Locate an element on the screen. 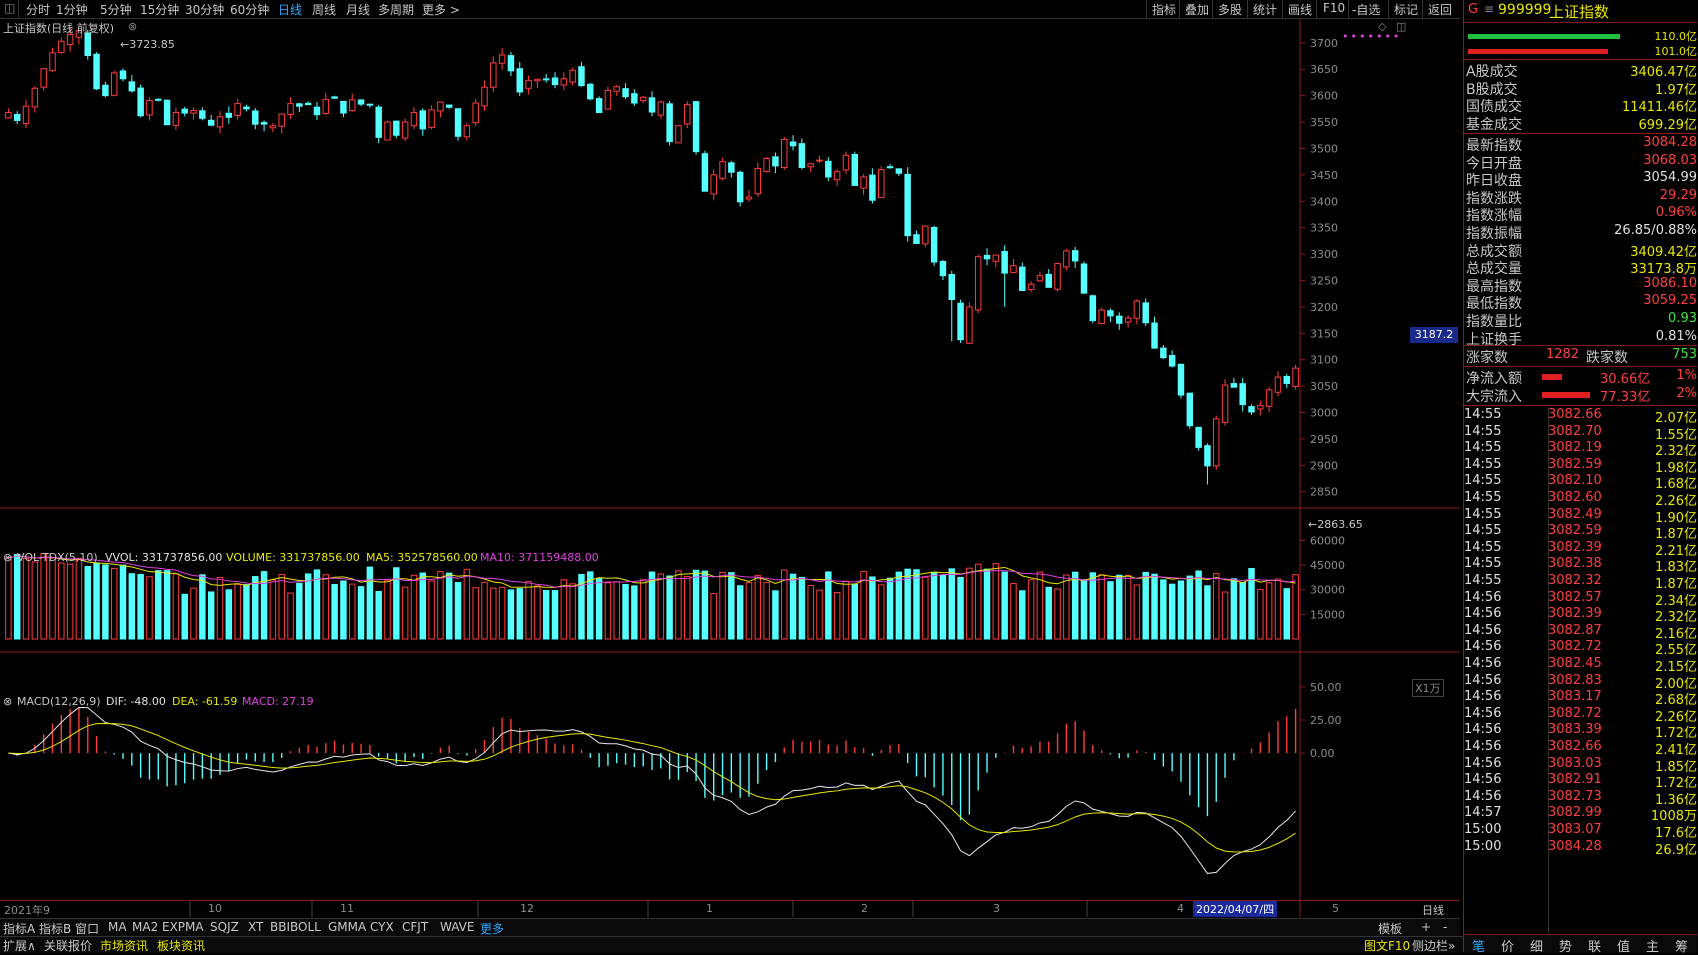  price-tick-label: 3500 is located at coordinates (1324, 148).